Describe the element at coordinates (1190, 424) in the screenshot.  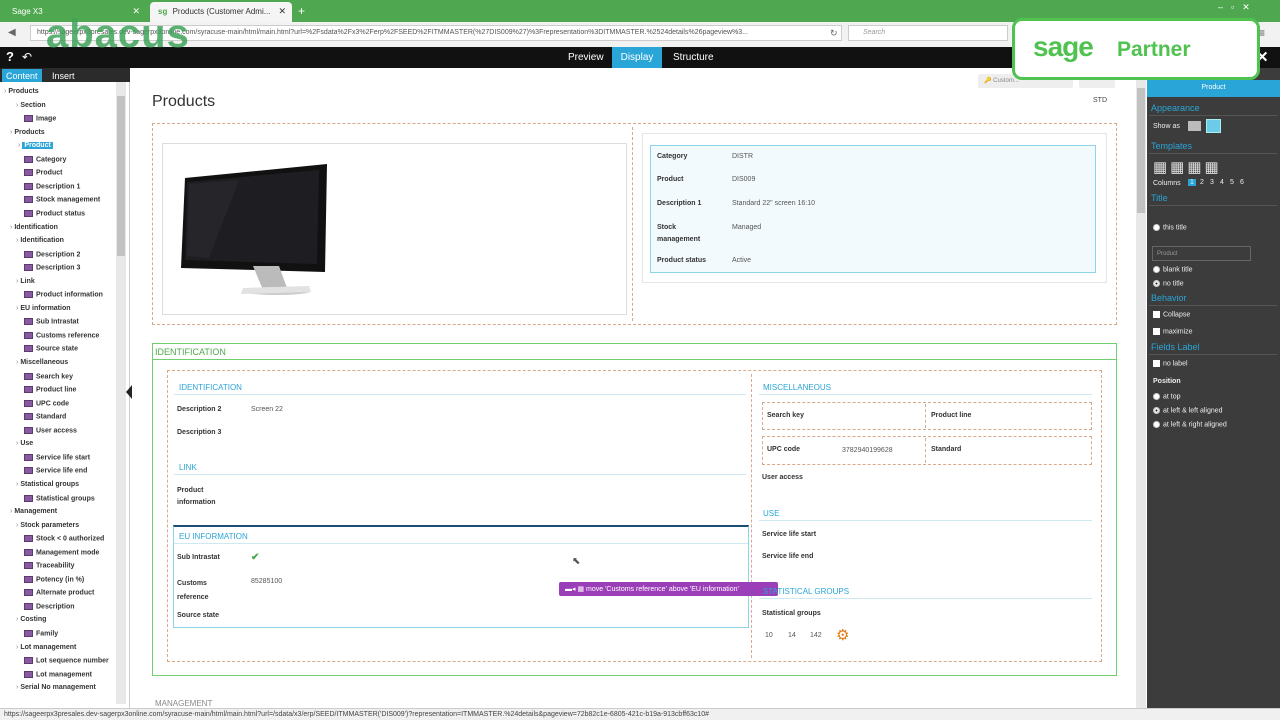
I see `option-left-right: at left & right aligned` at that location.